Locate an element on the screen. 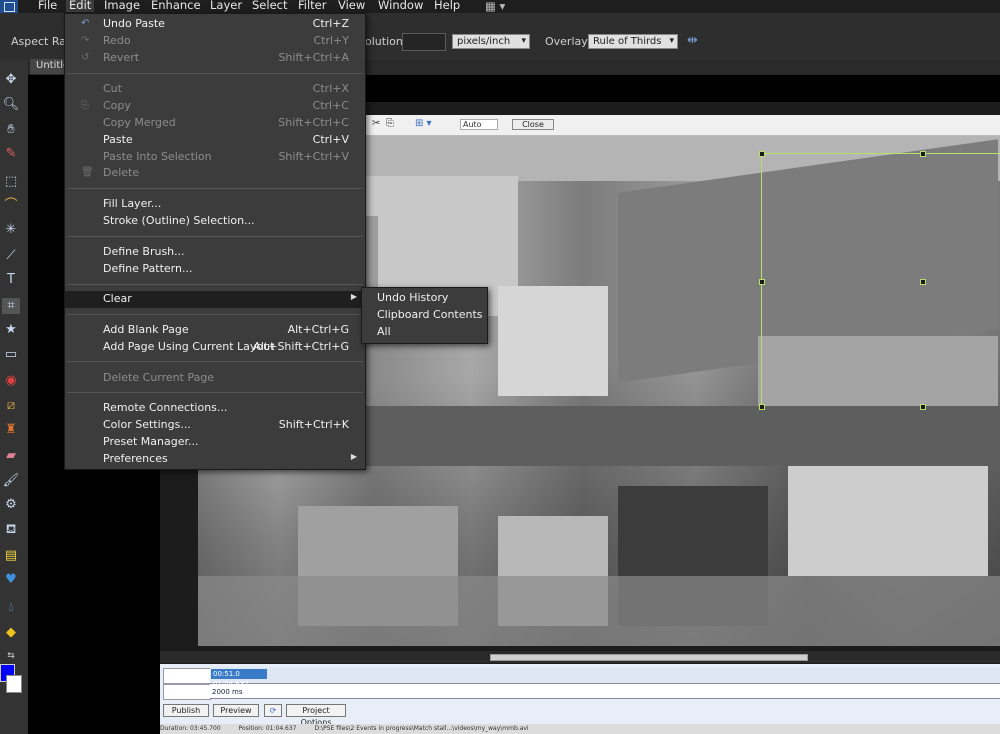 The height and width of the screenshot is (734, 1000). menu-help: Help is located at coordinates (447, 6).